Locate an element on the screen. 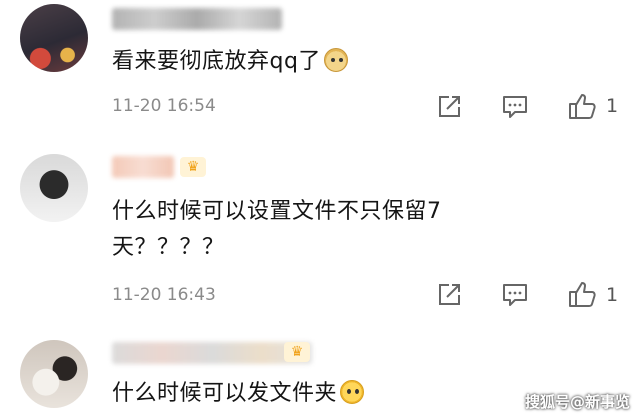 The width and height of the screenshot is (640, 420). doge-emoji-icon is located at coordinates (335, 60).